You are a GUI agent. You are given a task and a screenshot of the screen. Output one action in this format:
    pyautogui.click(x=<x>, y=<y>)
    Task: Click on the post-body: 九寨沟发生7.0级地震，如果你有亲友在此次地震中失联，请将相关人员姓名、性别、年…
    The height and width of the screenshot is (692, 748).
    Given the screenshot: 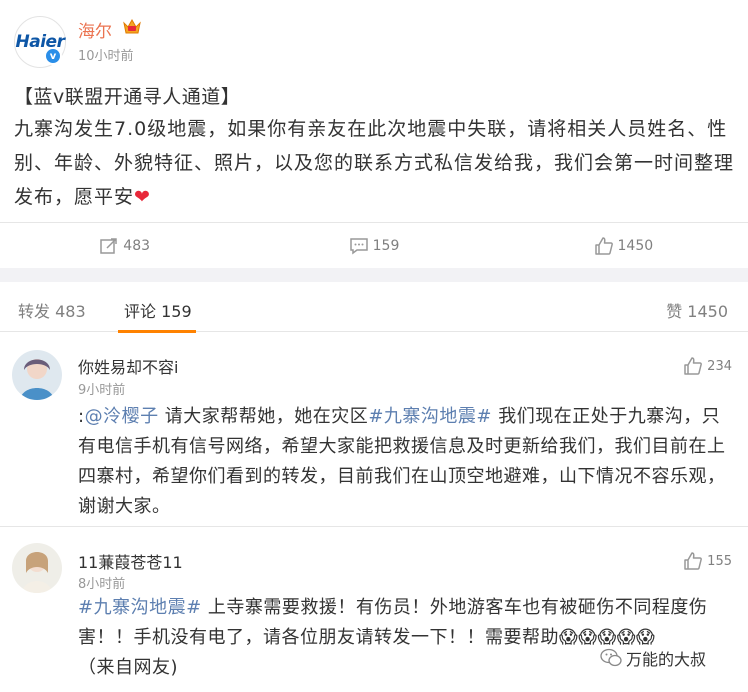 What is the action you would take?
    pyautogui.click(x=374, y=163)
    